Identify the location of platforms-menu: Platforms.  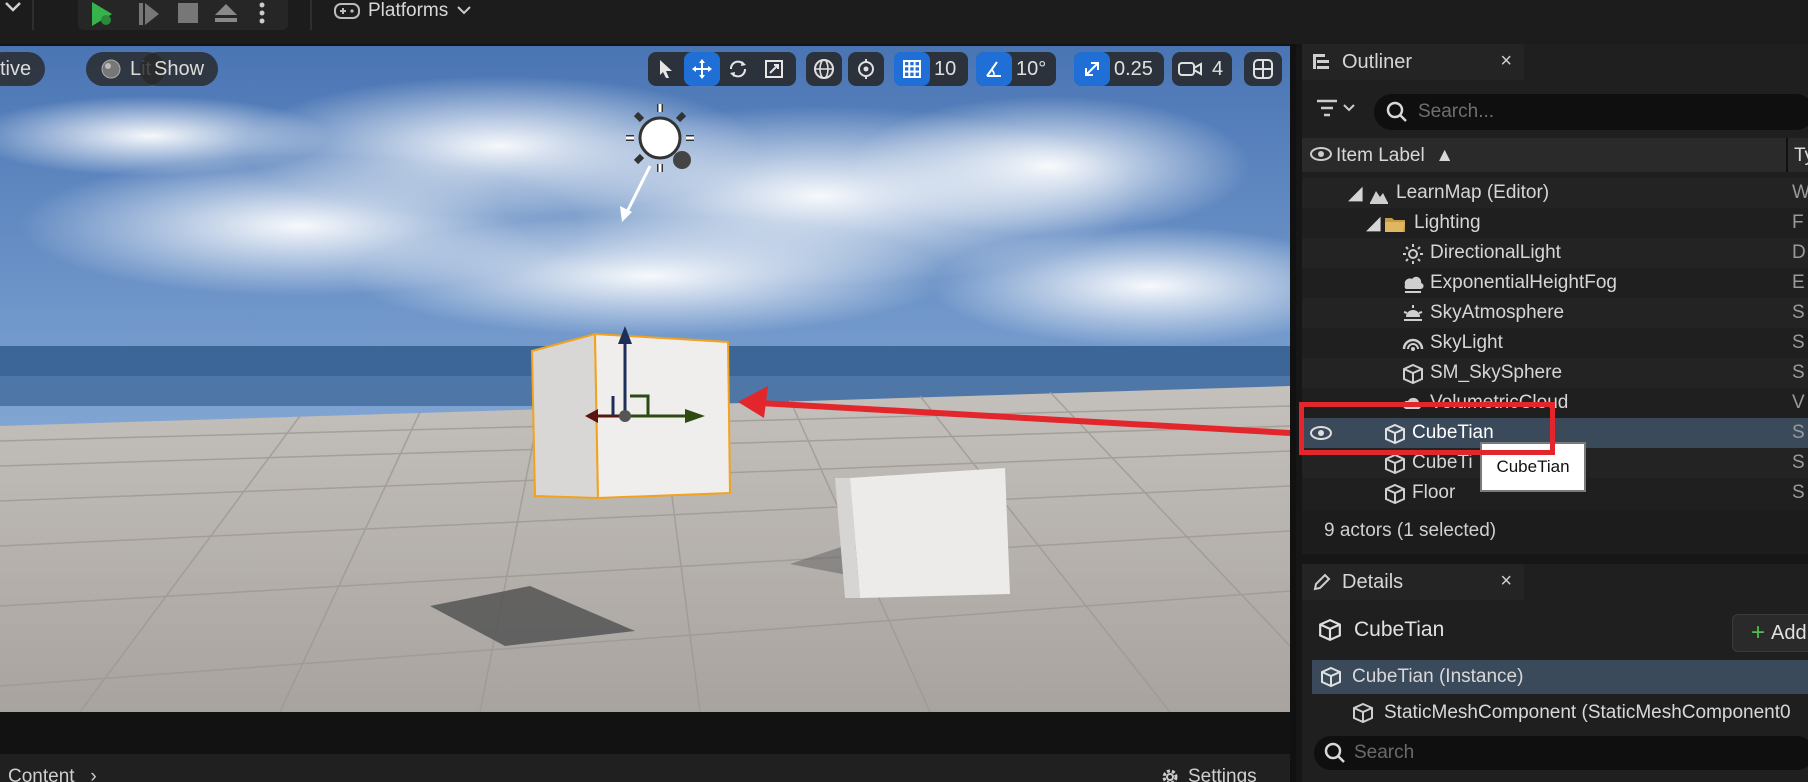
(403, 11).